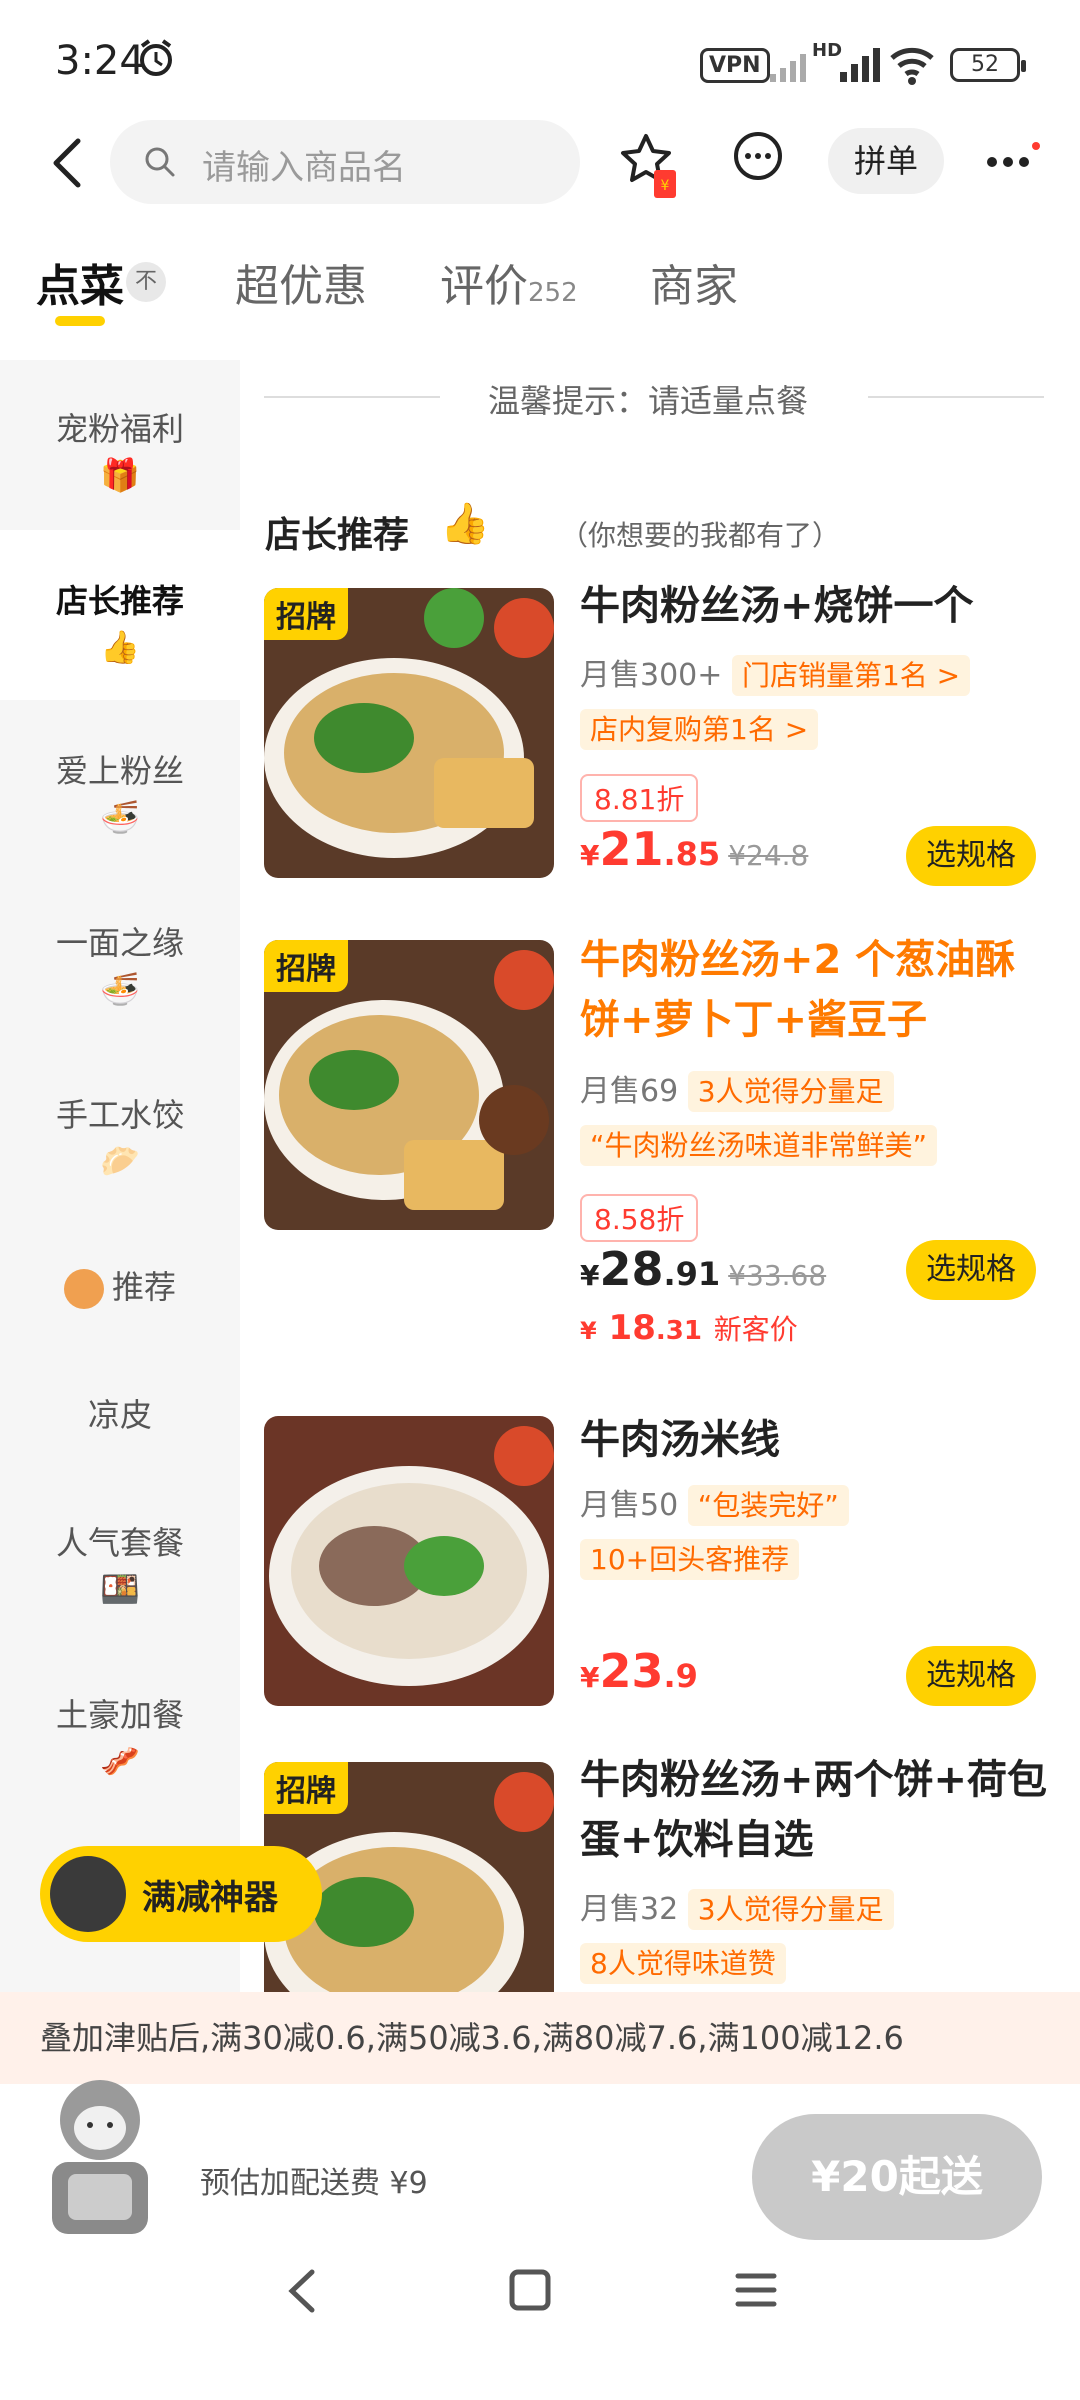  Describe the element at coordinates (304, 168) in the screenshot. I see `search-placeholder: 请输入商品名` at that location.